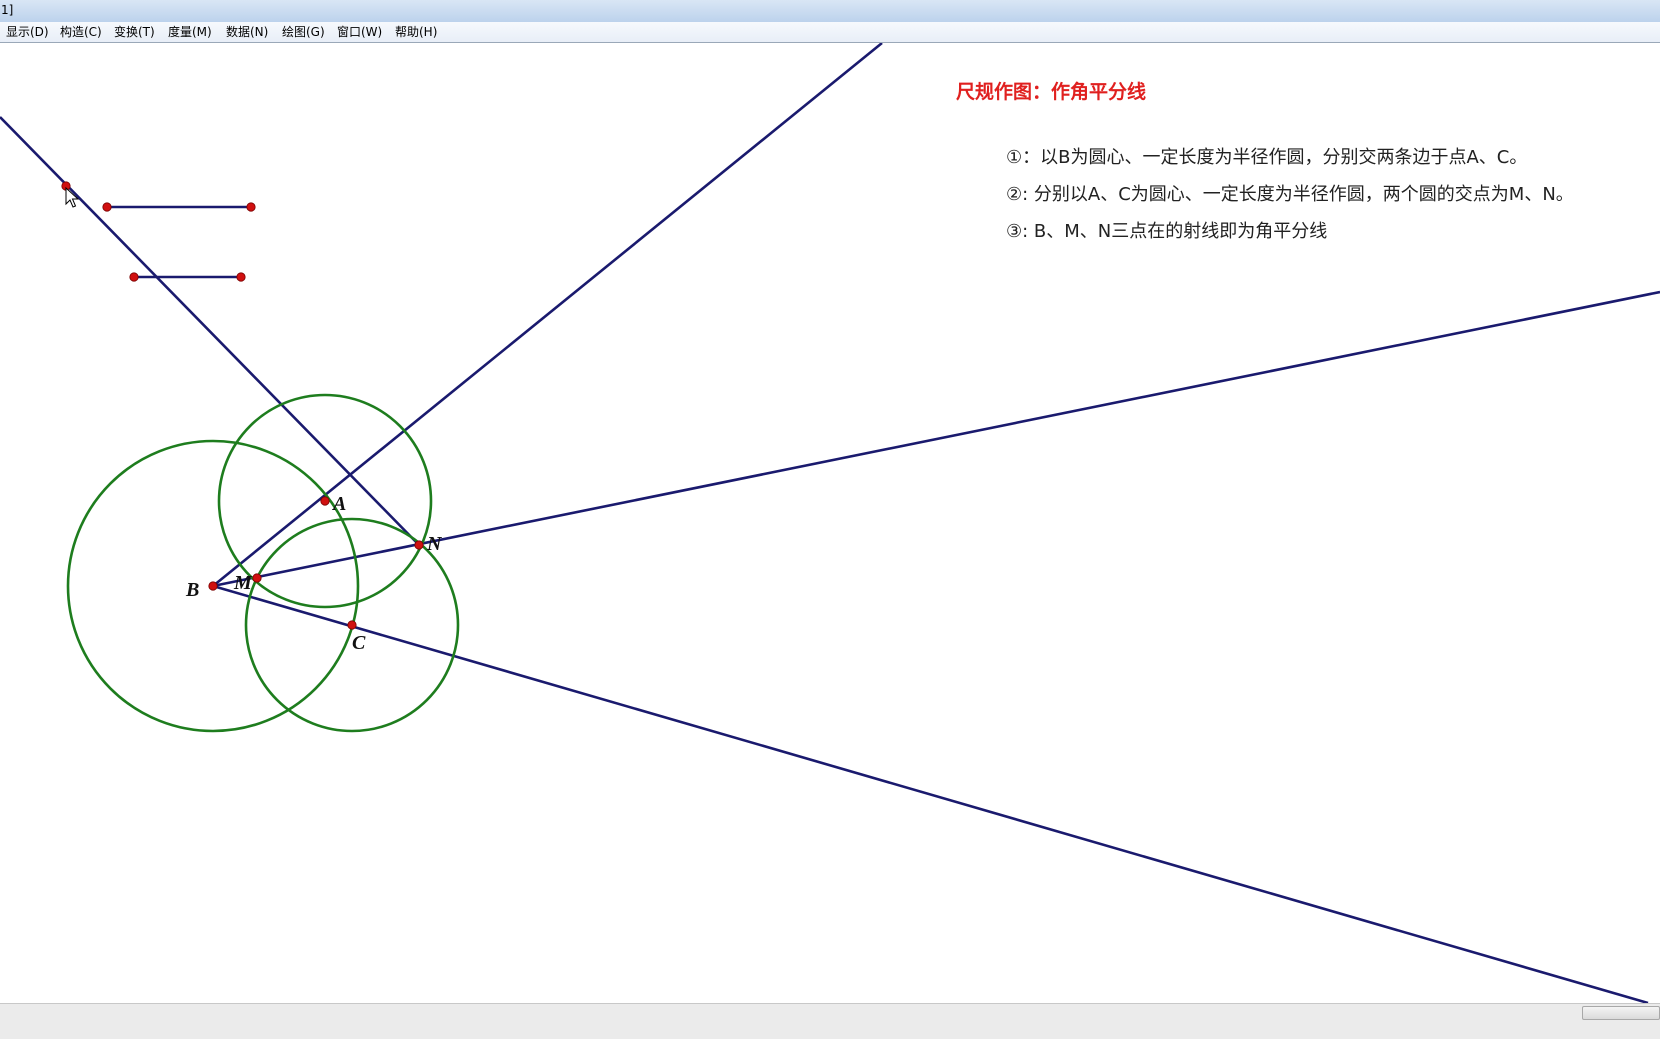 The height and width of the screenshot is (1039, 1660). What do you see at coordinates (1621, 1013) in the screenshot?
I see `horizontal-scrollbar-thumb` at bounding box center [1621, 1013].